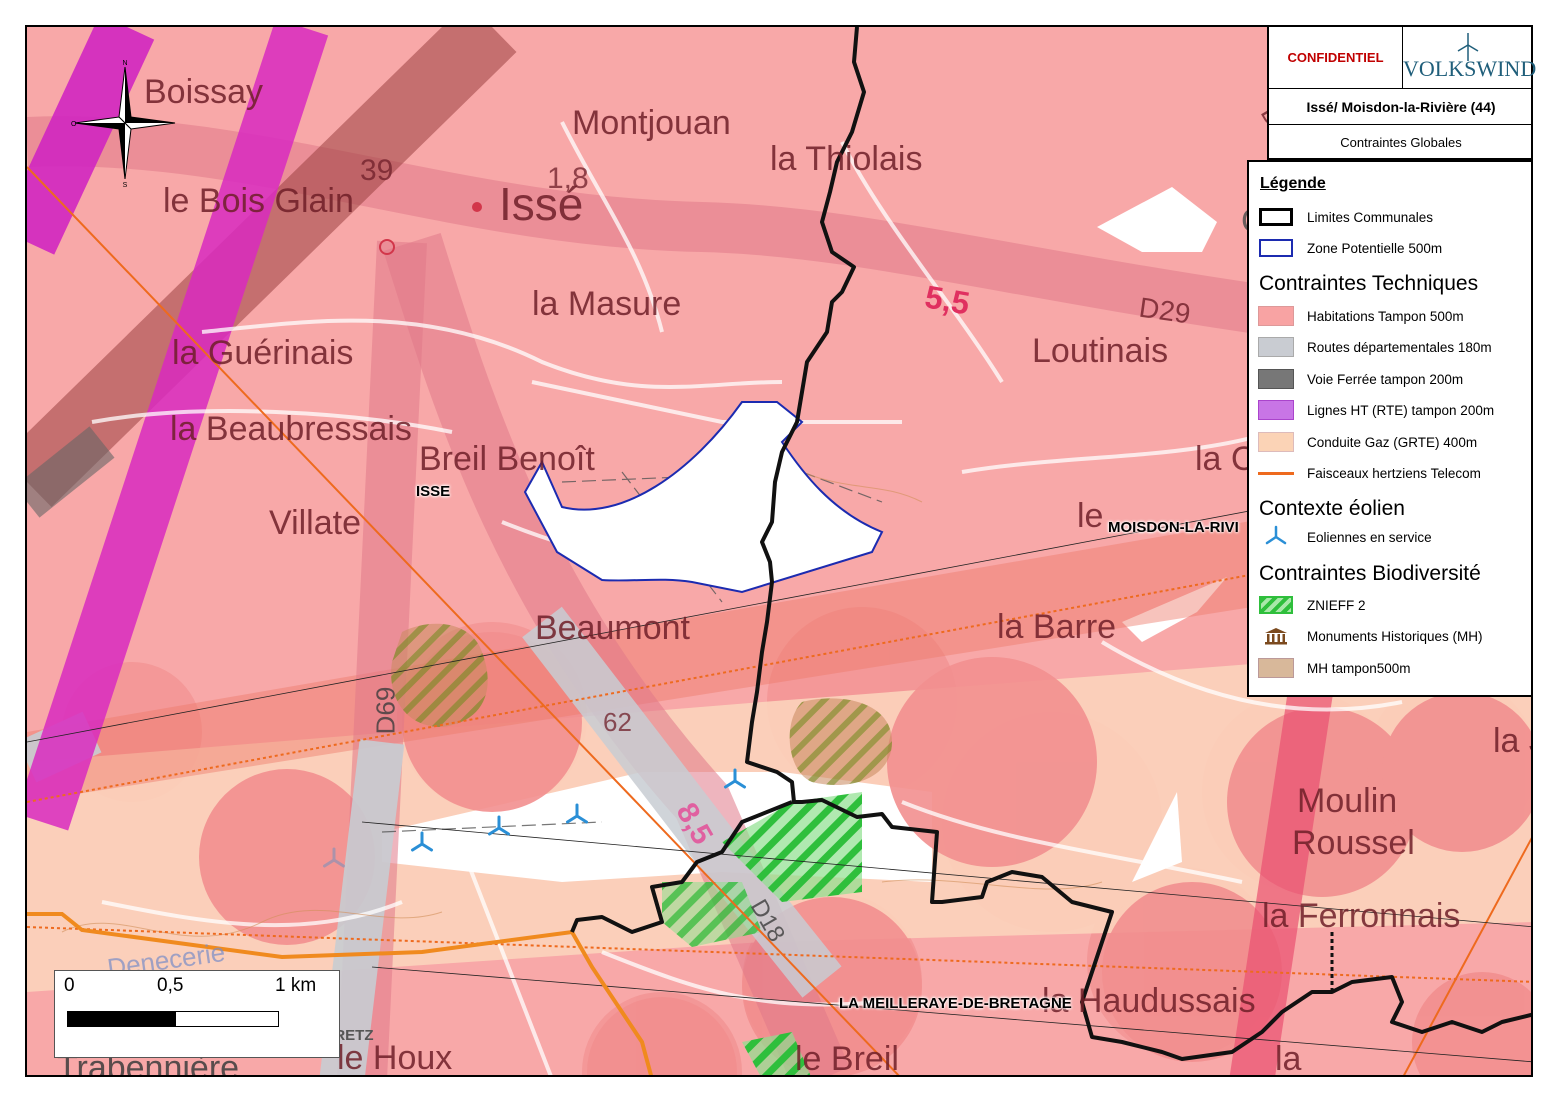 This screenshot has height=1102, width=1559. What do you see at coordinates (847, 1058) in the screenshot?
I see `place-label-le-breil: le Breil` at bounding box center [847, 1058].